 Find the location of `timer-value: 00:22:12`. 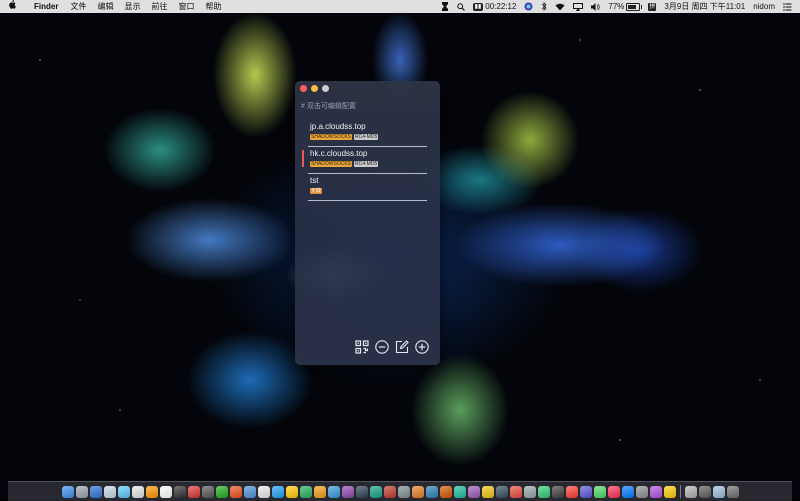

timer-value: 00:22:12 is located at coordinates (501, 6).